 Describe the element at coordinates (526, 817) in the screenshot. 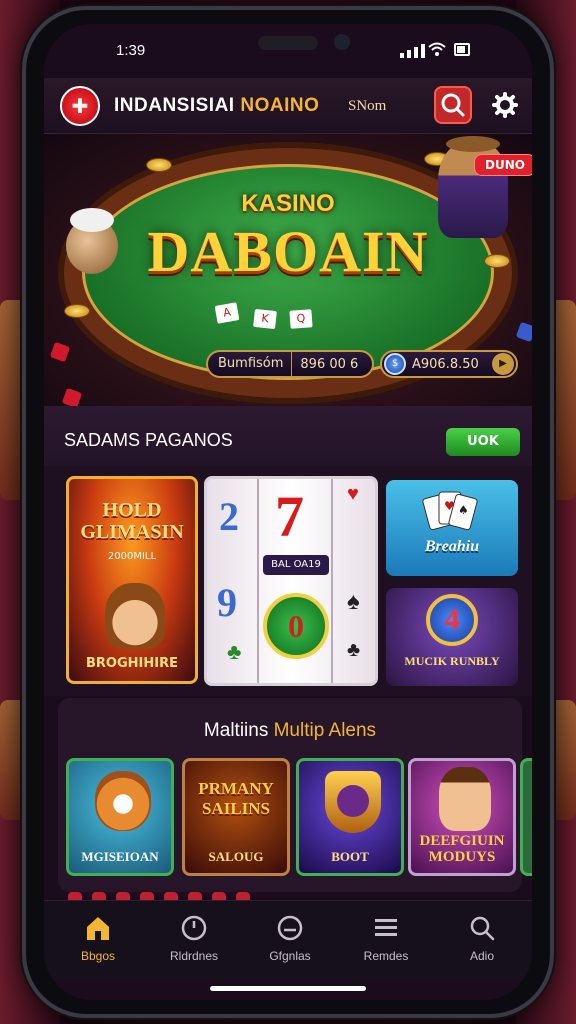

I see `game-tile-partial` at that location.